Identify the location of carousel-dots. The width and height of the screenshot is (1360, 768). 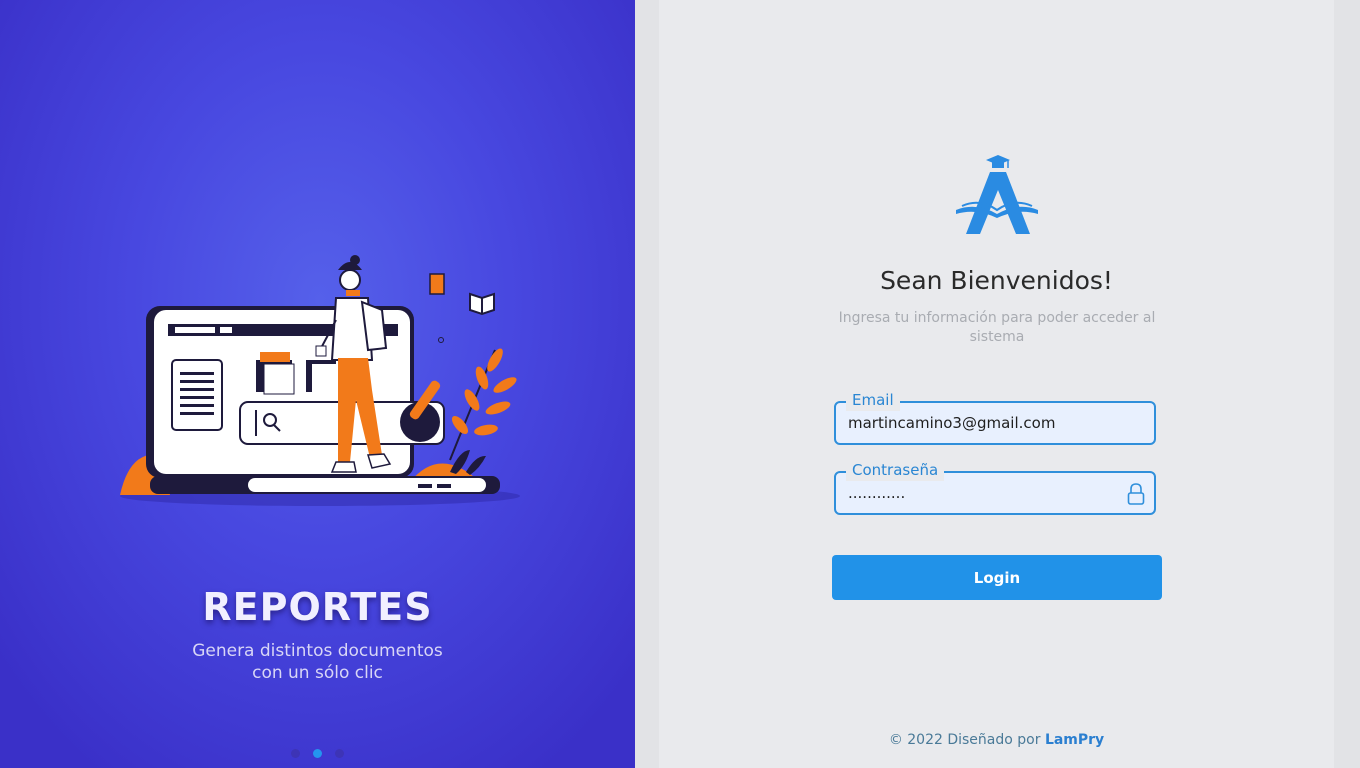
(317, 752).